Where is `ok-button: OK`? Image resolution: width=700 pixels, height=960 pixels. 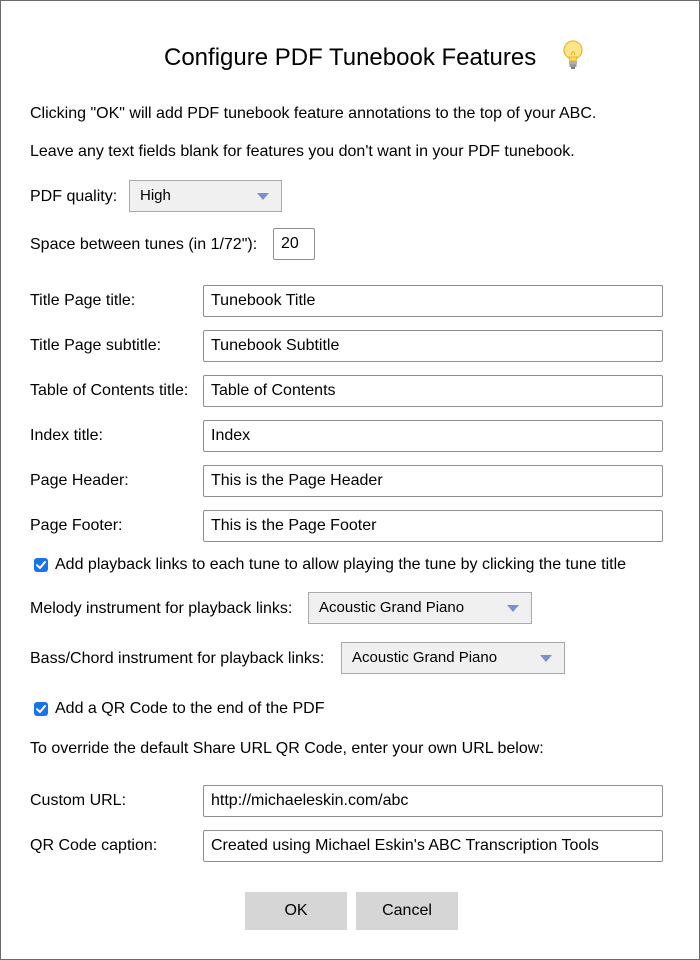
ok-button: OK is located at coordinates (296, 911).